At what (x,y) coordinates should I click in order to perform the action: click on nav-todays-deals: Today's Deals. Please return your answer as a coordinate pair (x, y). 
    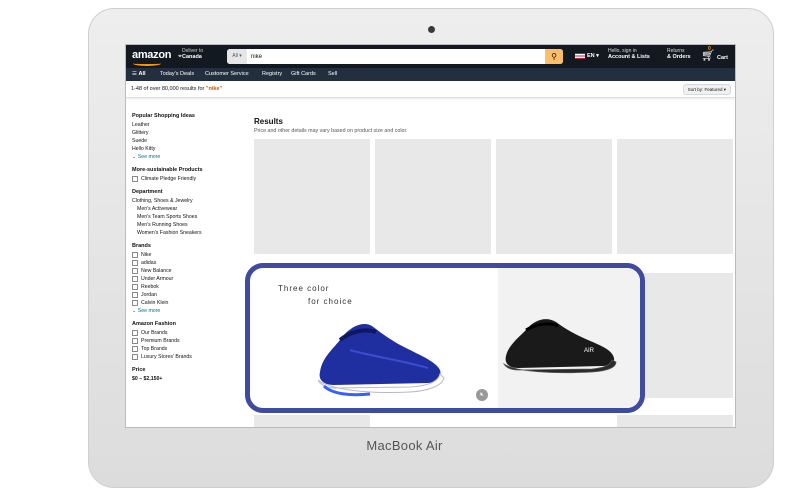
    Looking at the image, I should click on (177, 74).